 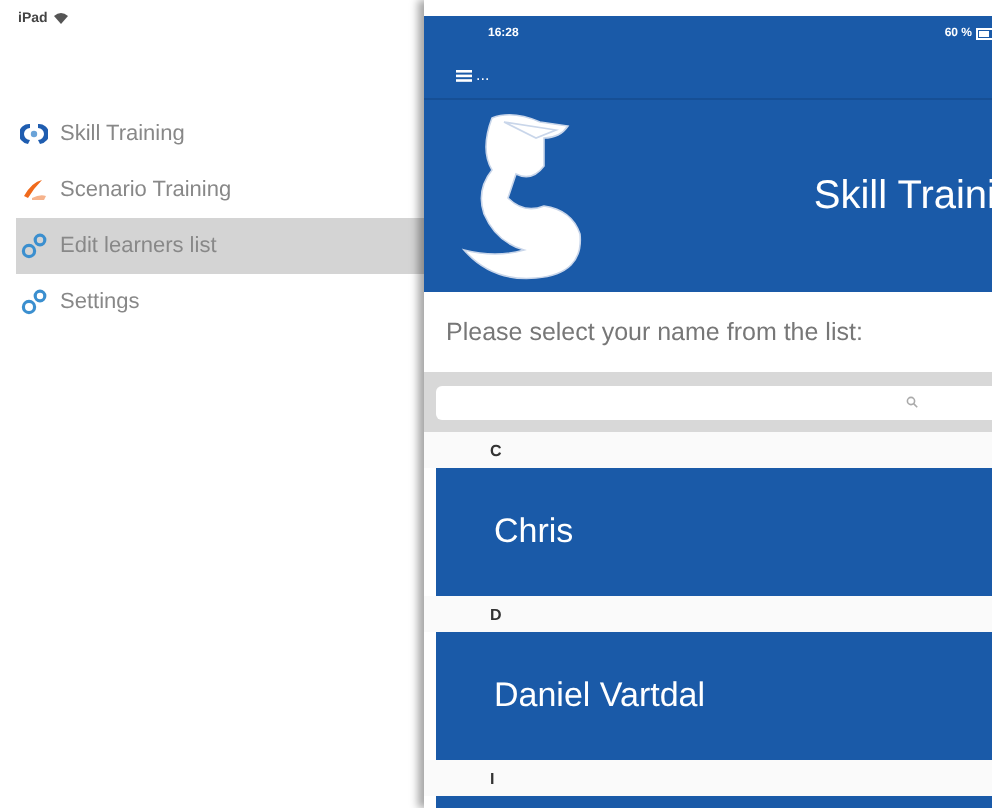 What do you see at coordinates (714, 402) in the screenshot?
I see `search-field` at bounding box center [714, 402].